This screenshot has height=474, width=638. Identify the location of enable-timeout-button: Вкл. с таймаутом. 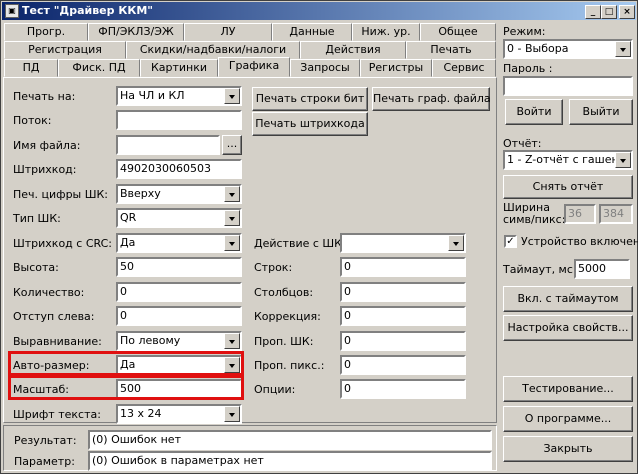
(568, 299).